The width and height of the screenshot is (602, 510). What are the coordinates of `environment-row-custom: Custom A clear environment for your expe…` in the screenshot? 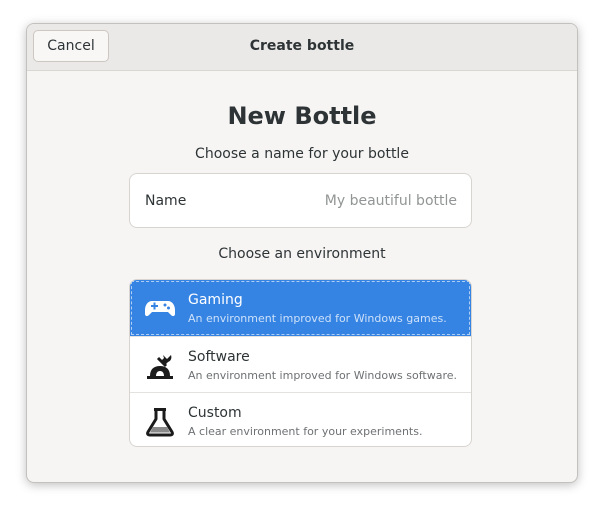 It's located at (300, 419).